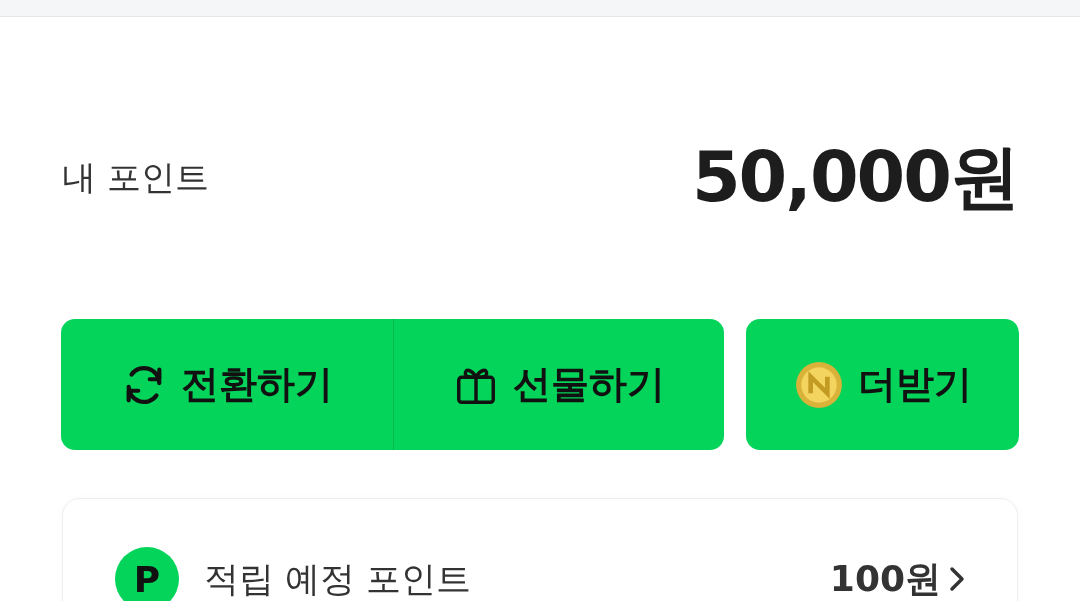  Describe the element at coordinates (882, 384) in the screenshot. I see `earn-more-button: 더받기` at that location.